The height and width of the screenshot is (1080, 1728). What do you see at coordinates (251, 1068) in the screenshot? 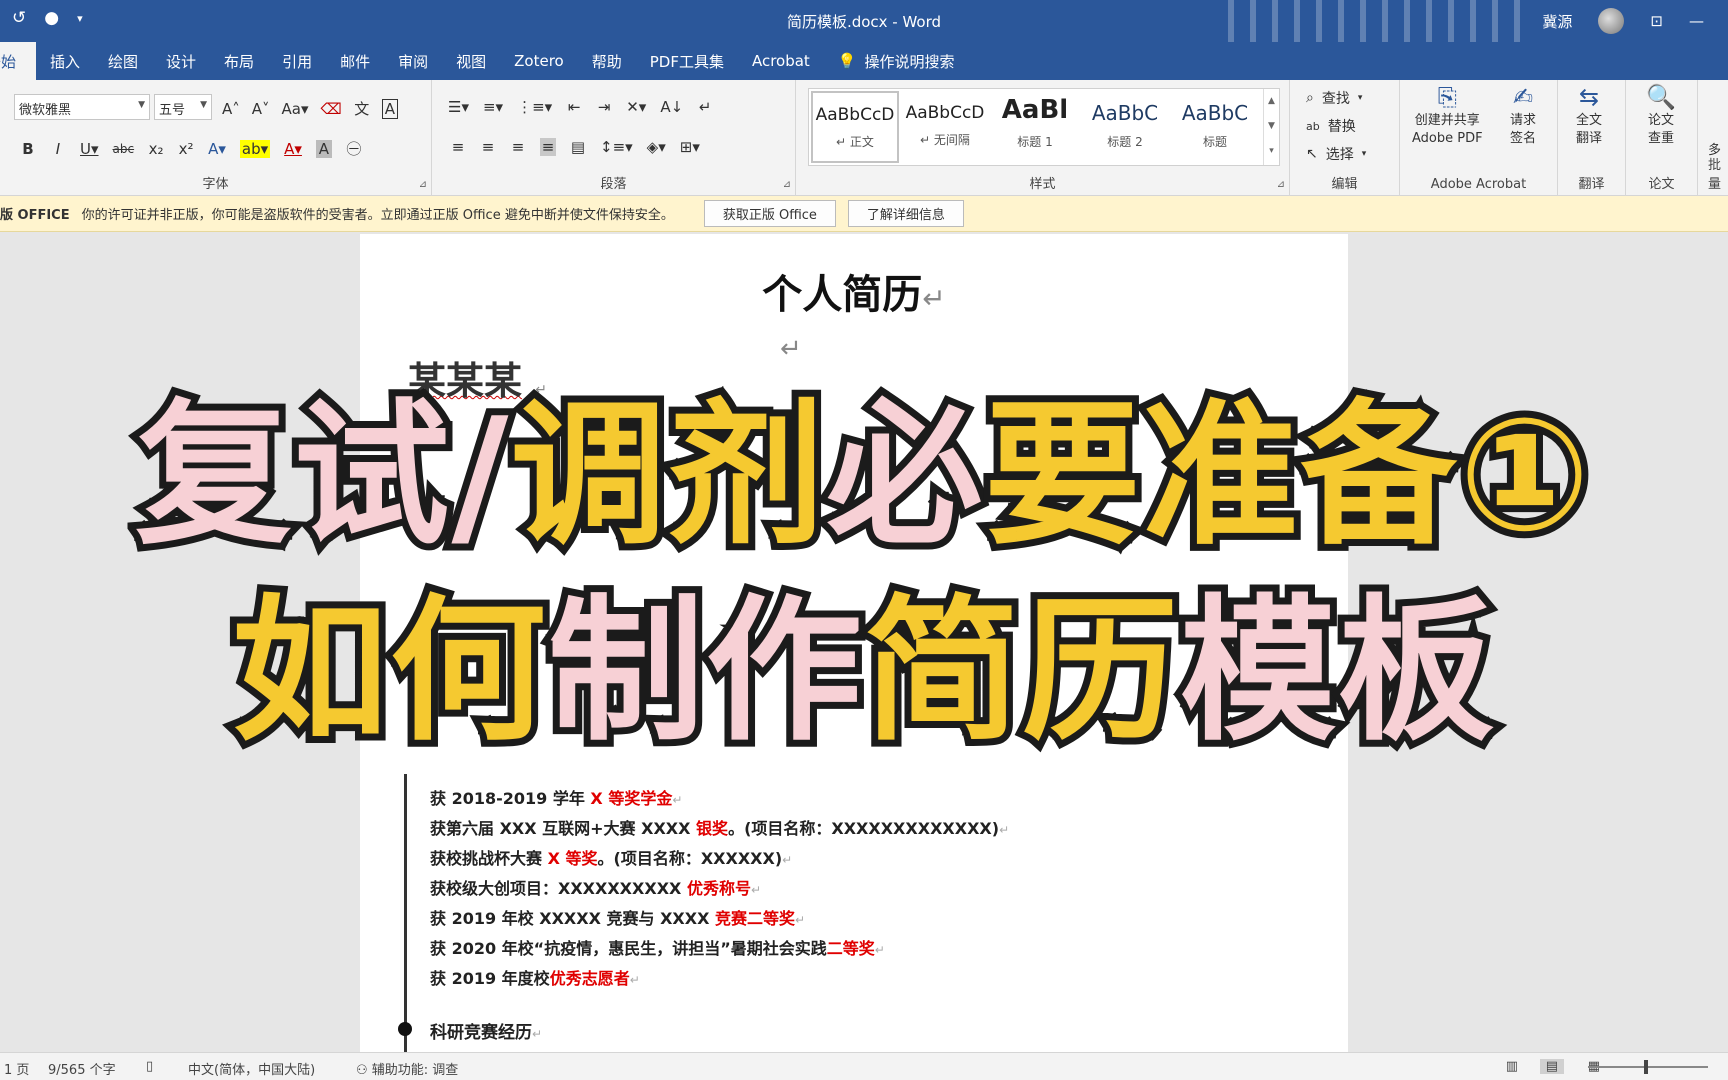
I see `language: 中文(简体，中国大陆)` at bounding box center [251, 1068].